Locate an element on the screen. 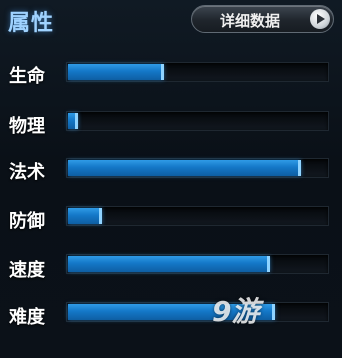 The height and width of the screenshot is (358, 342). stat-label-hp: 生命 is located at coordinates (27, 76).